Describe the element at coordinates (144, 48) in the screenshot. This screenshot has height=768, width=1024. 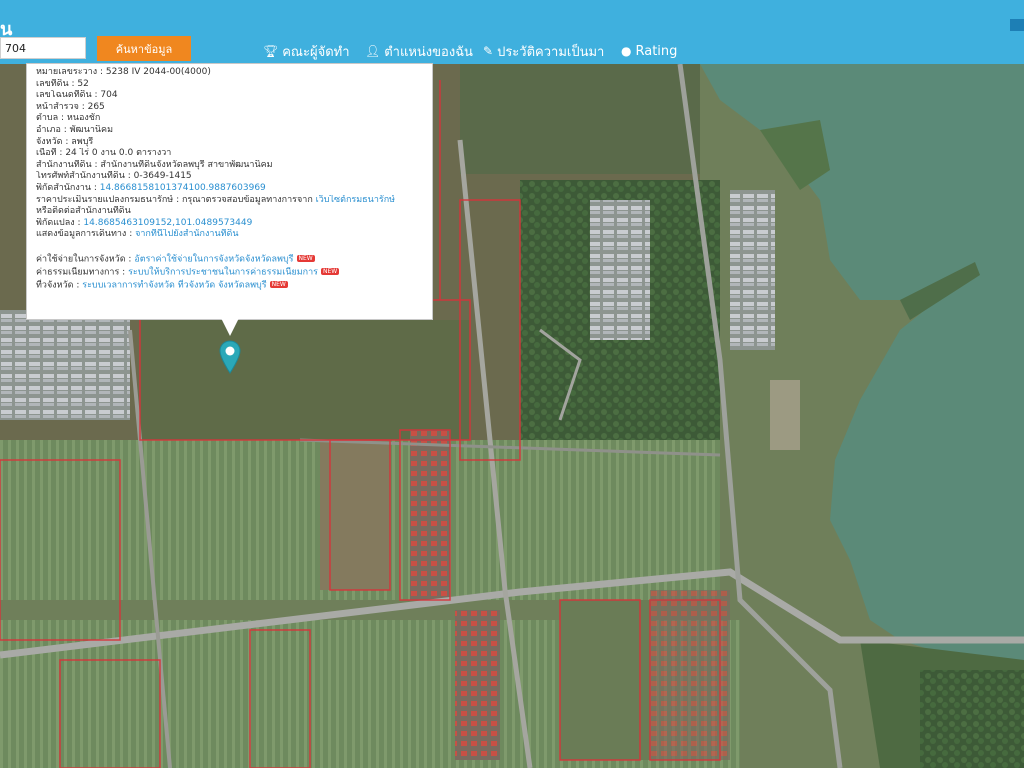
I see `search-button: ค้นหาข้อมูล` at that location.